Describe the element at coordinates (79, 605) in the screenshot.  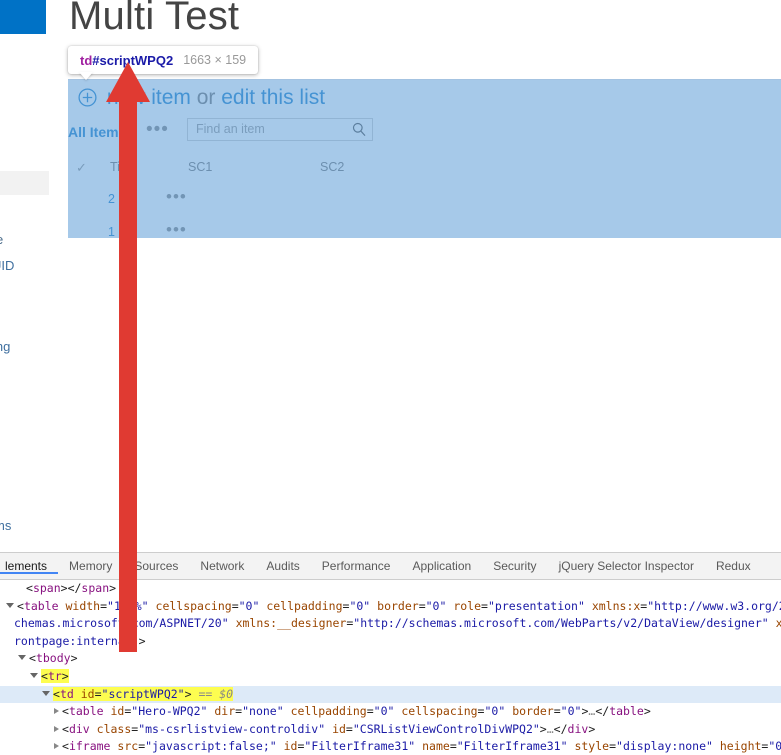
I see `dom-token-at: width` at that location.